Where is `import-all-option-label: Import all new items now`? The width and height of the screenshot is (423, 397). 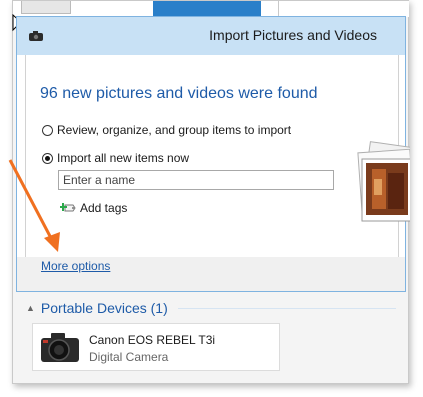 import-all-option-label: Import all new items now is located at coordinates (123, 158).